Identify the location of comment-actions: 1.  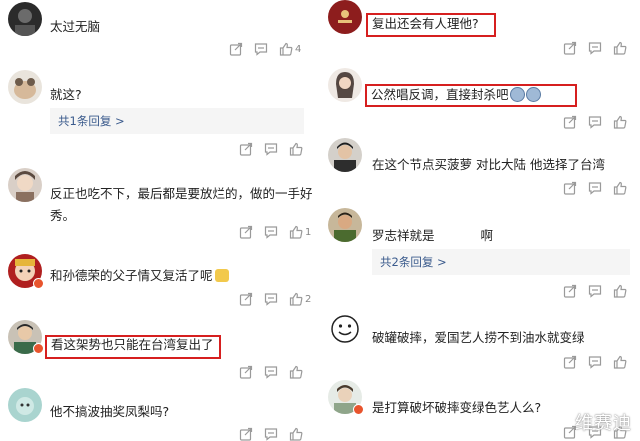
(269, 232).